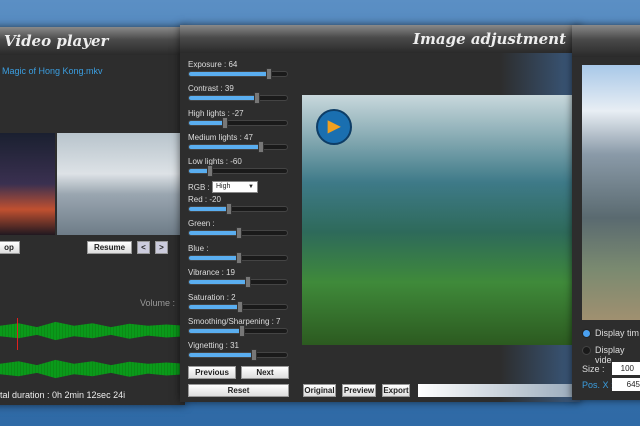 The height and width of the screenshot is (426, 640). I want to click on slider-label: High lights : -27, so click(216, 113).